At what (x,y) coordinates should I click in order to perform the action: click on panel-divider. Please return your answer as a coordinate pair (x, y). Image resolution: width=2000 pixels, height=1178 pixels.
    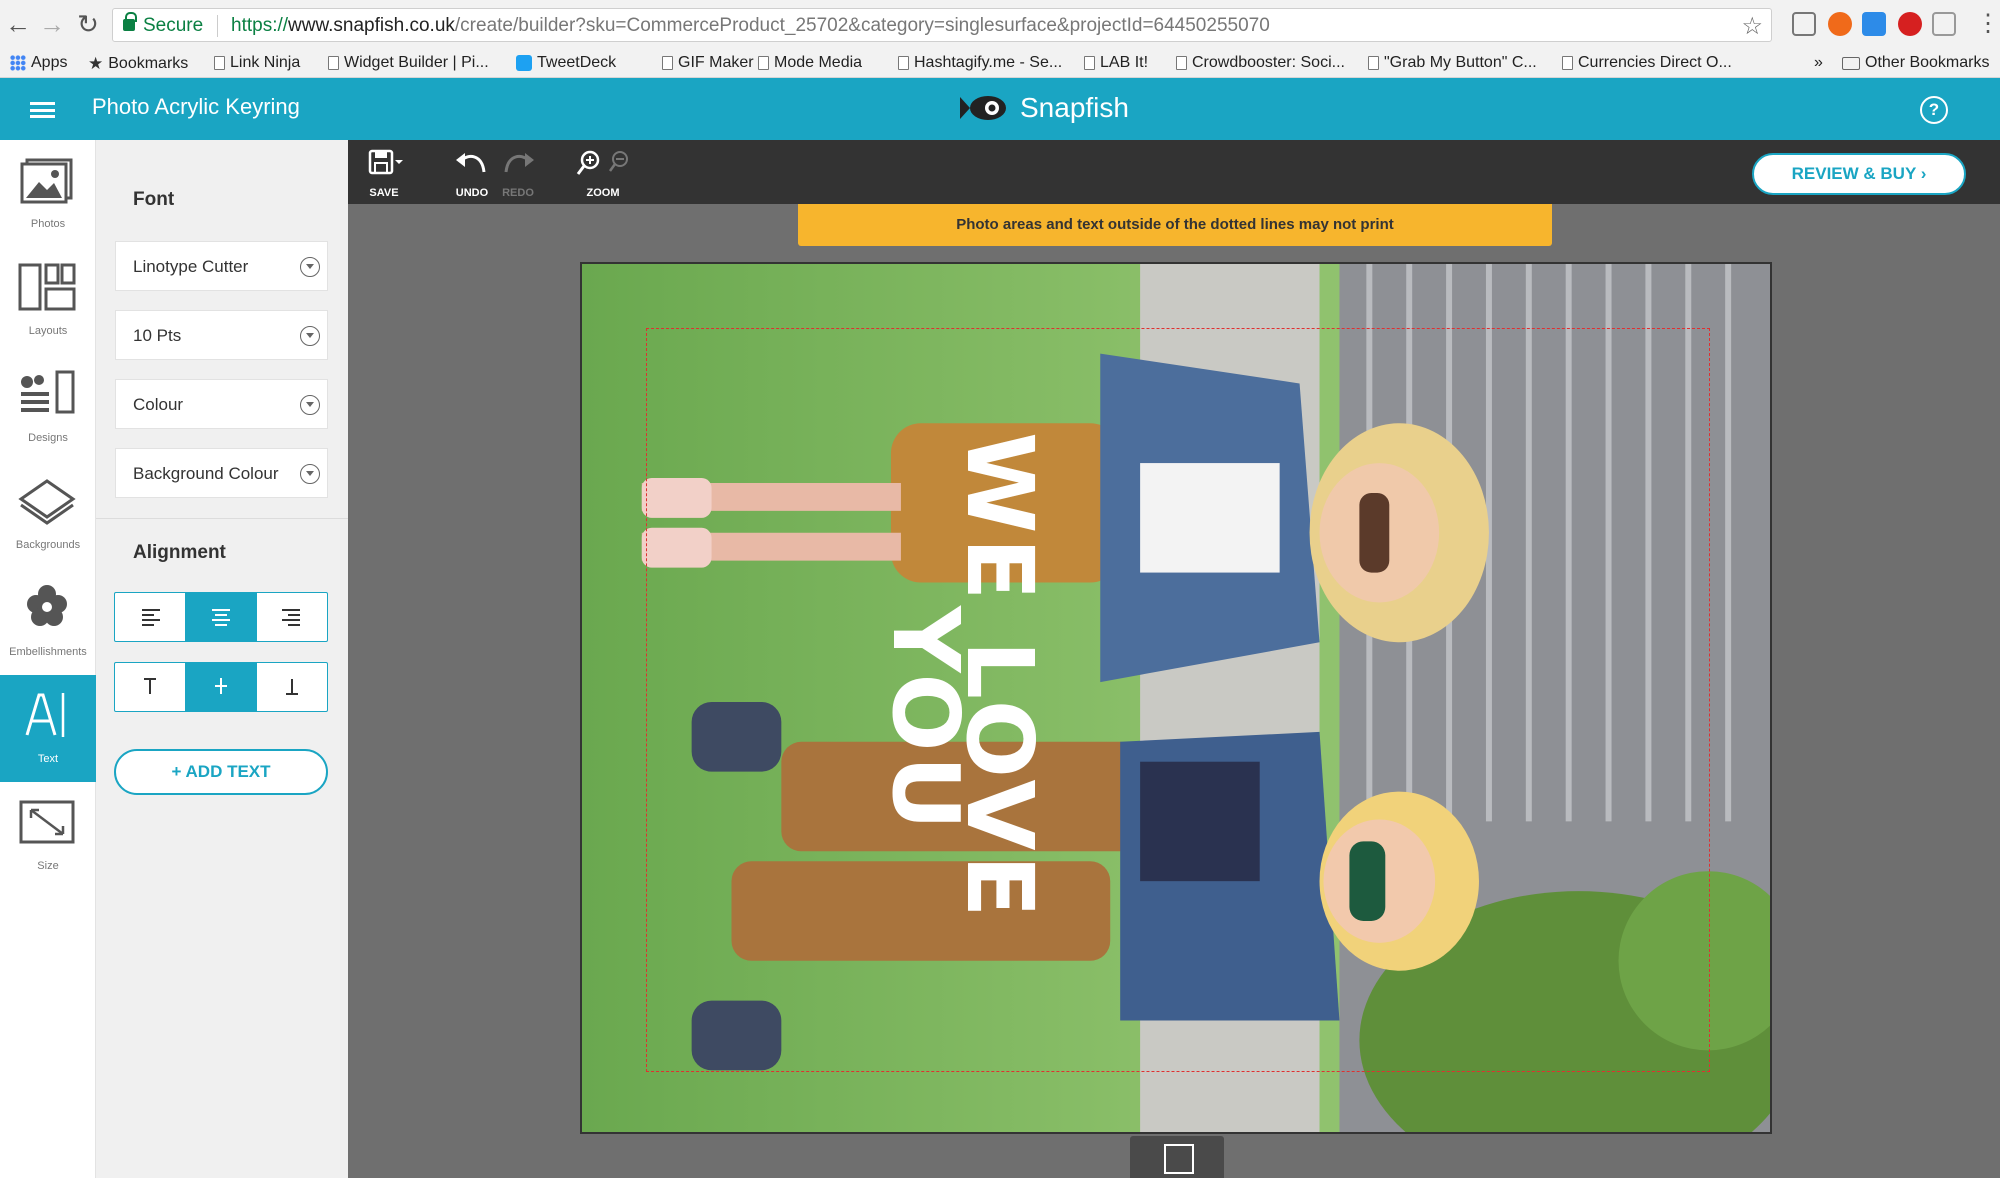
    Looking at the image, I should click on (222, 518).